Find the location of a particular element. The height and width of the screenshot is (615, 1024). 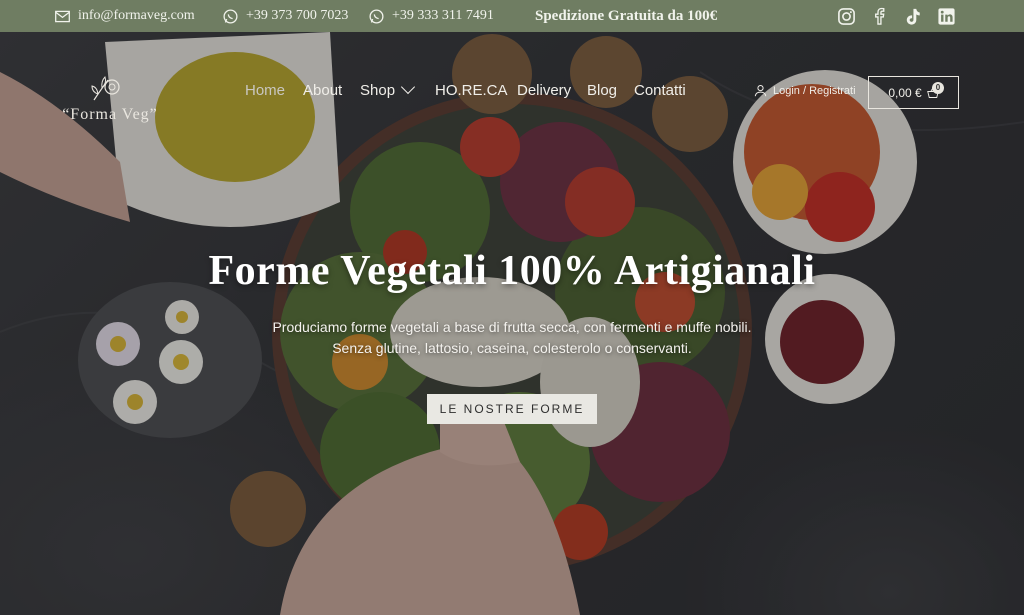

our-shapes-button: LE NOSTRE FORME is located at coordinates (512, 409).